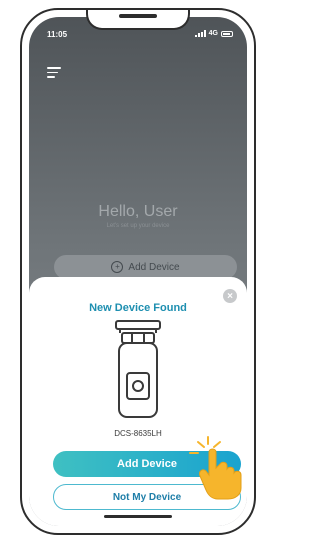 The image size is (320, 545). Describe the element at coordinates (117, 267) in the screenshot. I see `plus-circle-icon: +` at that location.